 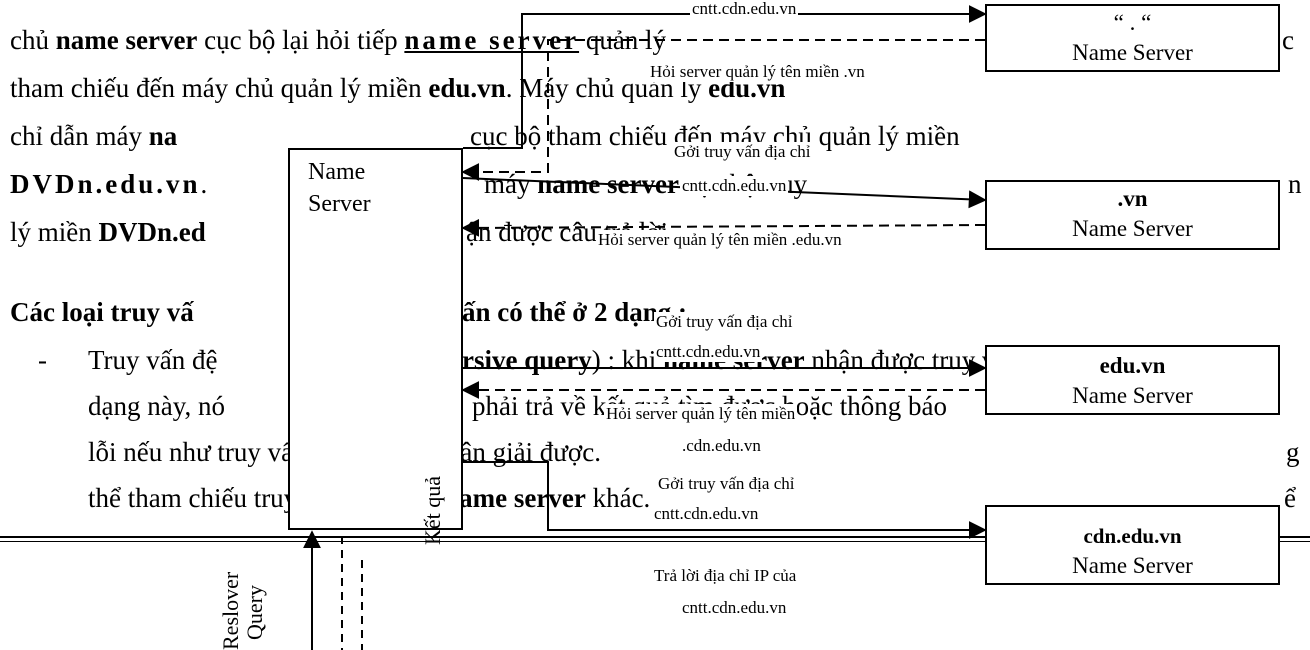 What do you see at coordinates (734, 608) in the screenshot?
I see `caption-ip-reply-2: cntt.cdn.edu.vn` at bounding box center [734, 608].